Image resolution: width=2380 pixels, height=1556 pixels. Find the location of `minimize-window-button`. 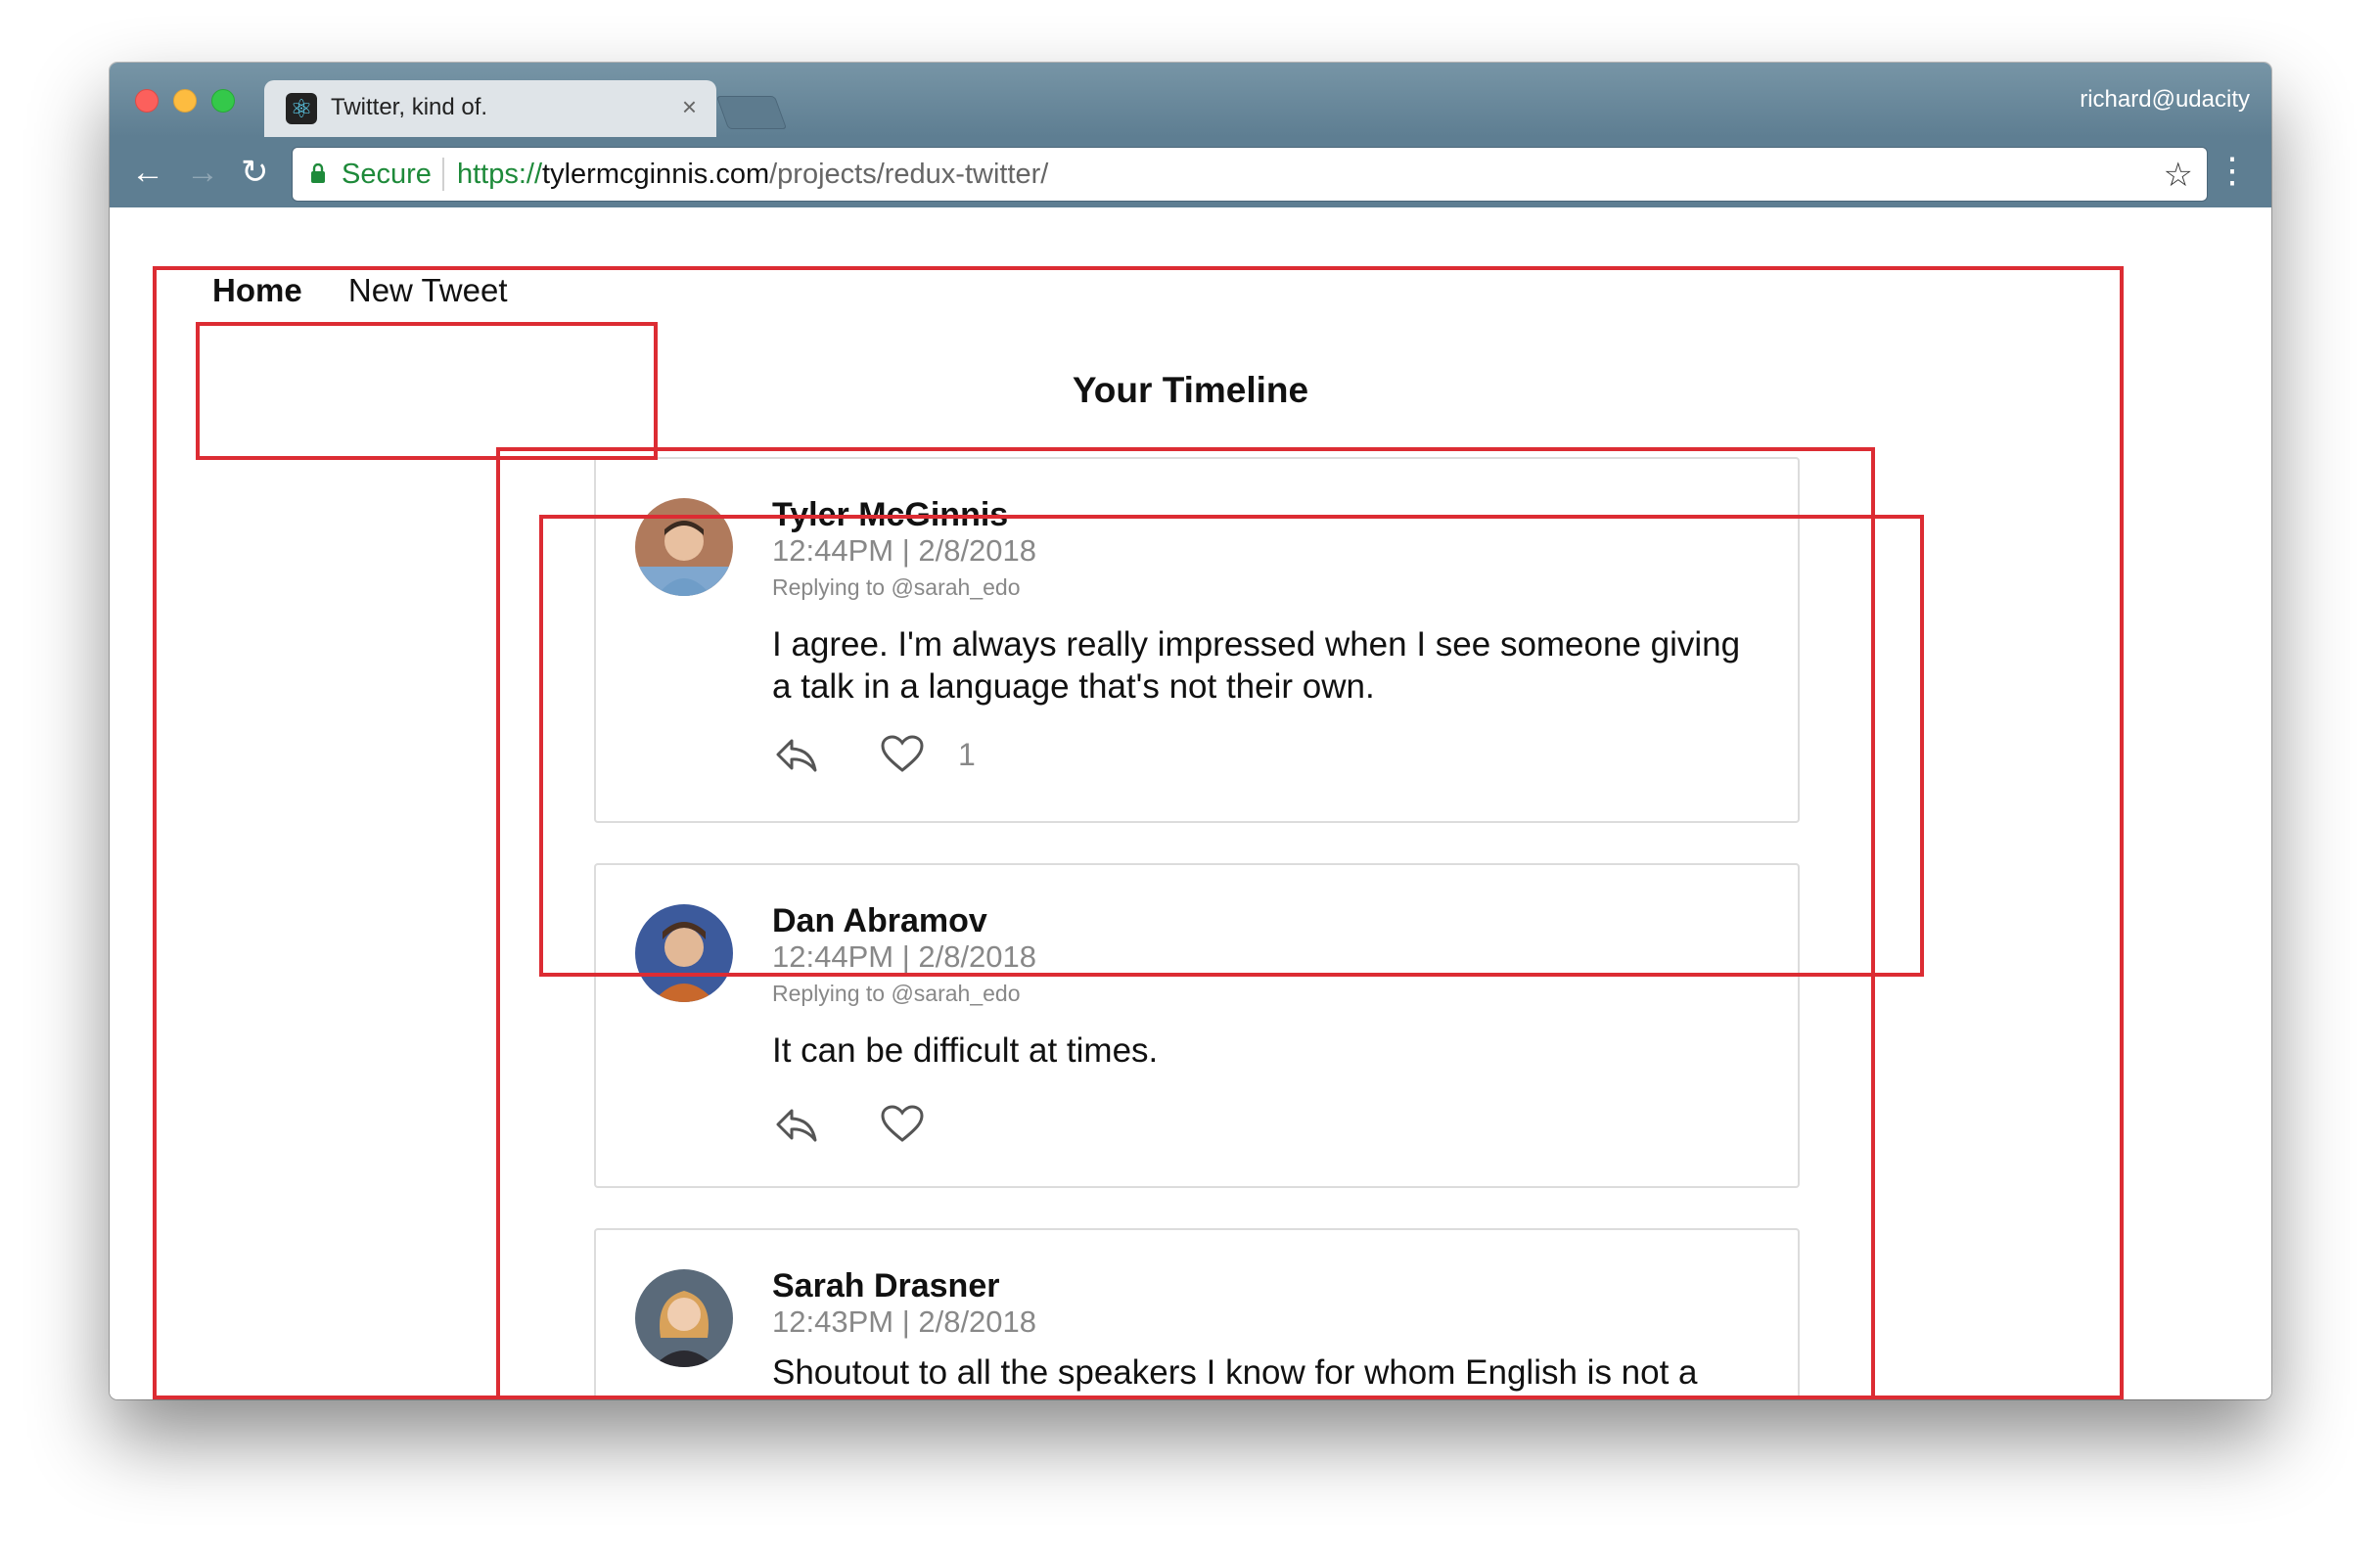

minimize-window-button is located at coordinates (185, 101).